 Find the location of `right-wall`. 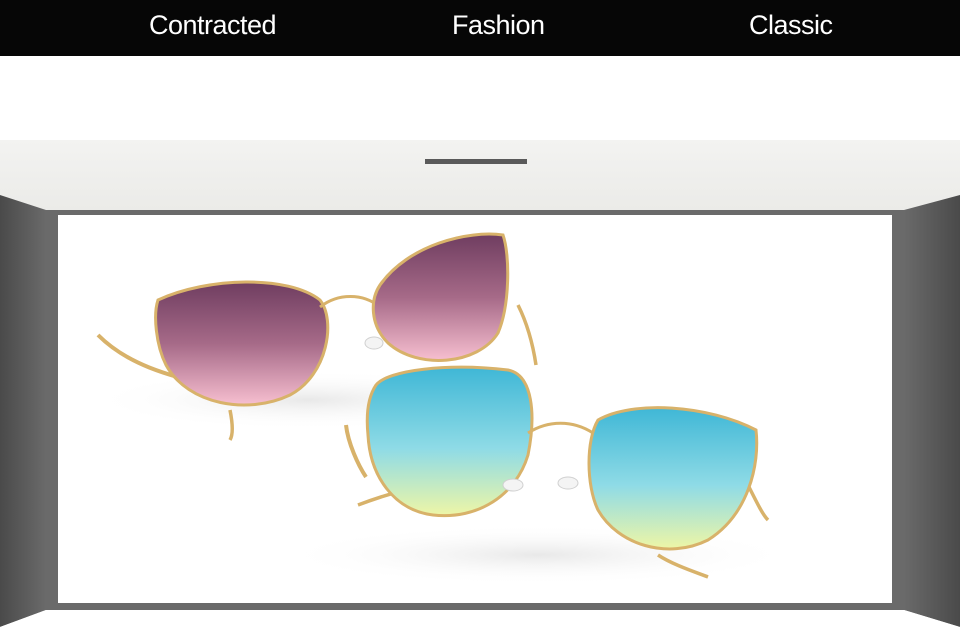

right-wall is located at coordinates (932, 411).